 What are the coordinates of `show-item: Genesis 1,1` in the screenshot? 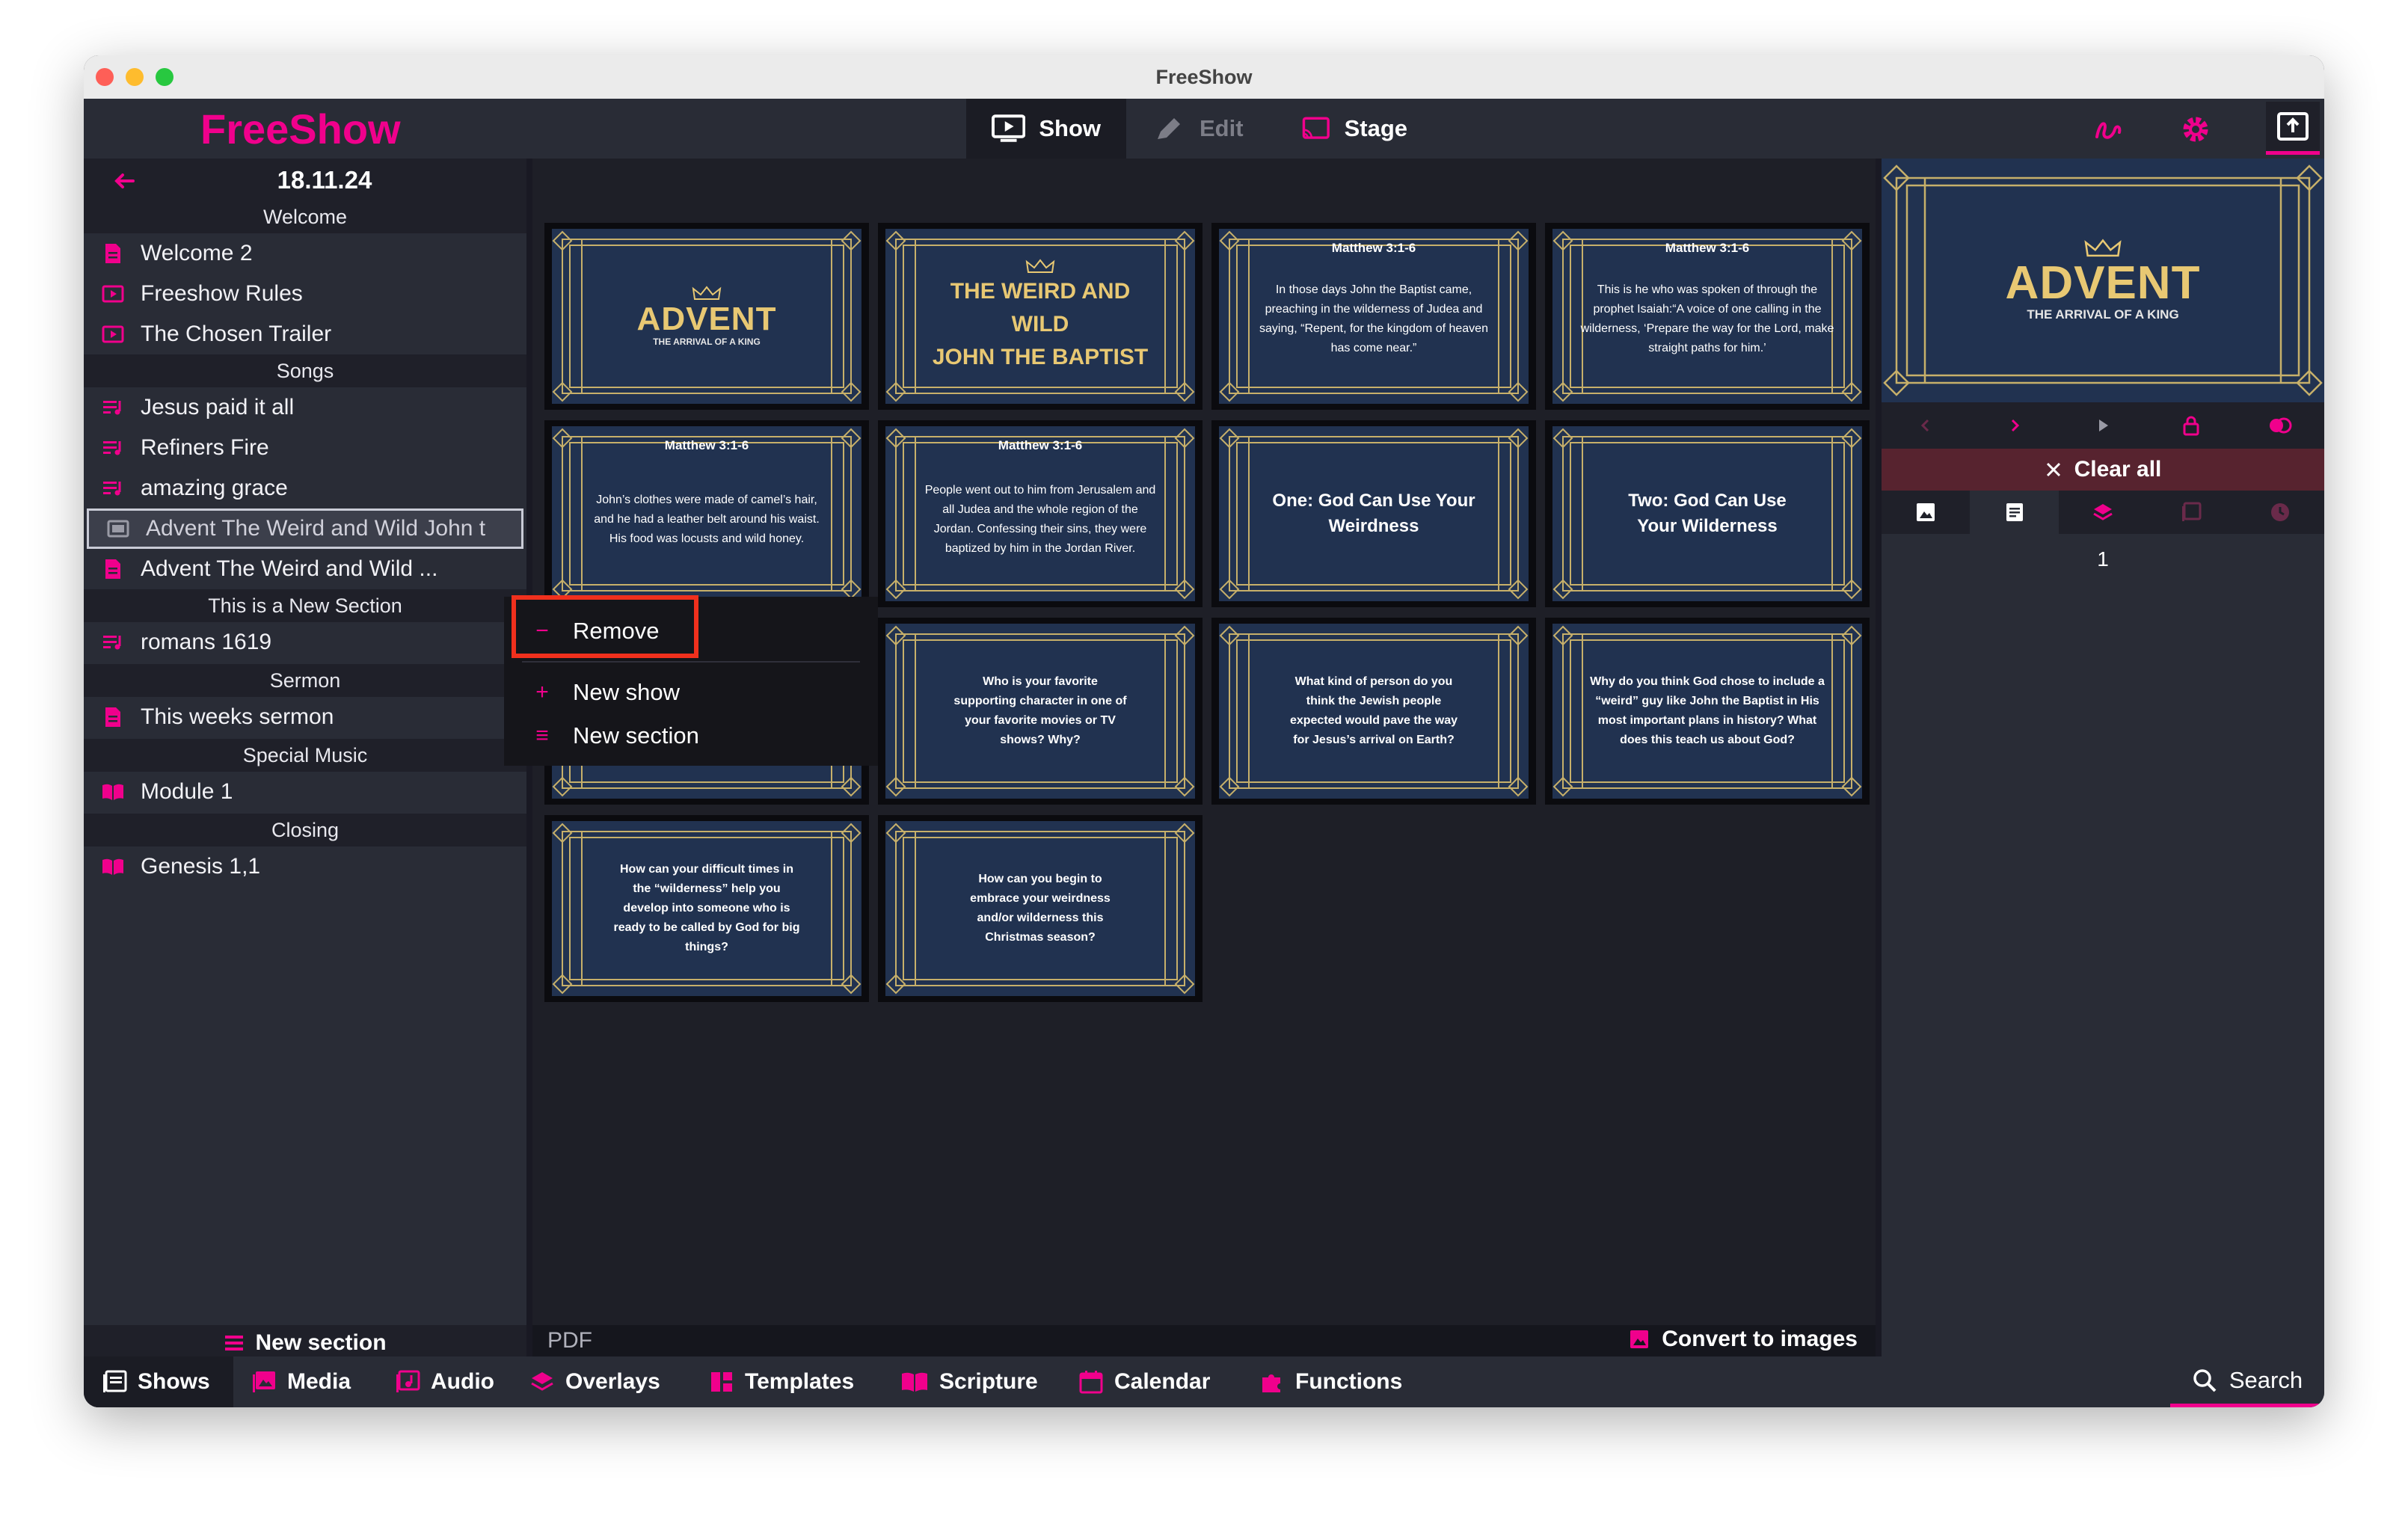 It's located at (305, 866).